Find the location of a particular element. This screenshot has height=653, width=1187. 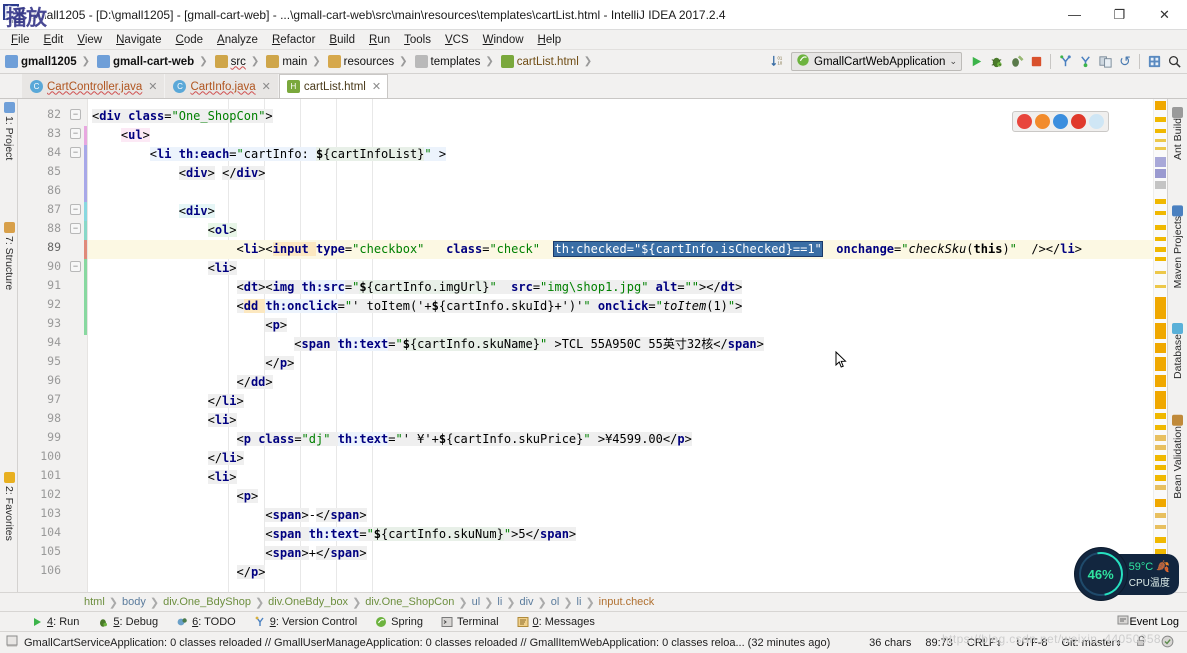

menu-item-analyze: Analyze is located at coordinates (237, 40).